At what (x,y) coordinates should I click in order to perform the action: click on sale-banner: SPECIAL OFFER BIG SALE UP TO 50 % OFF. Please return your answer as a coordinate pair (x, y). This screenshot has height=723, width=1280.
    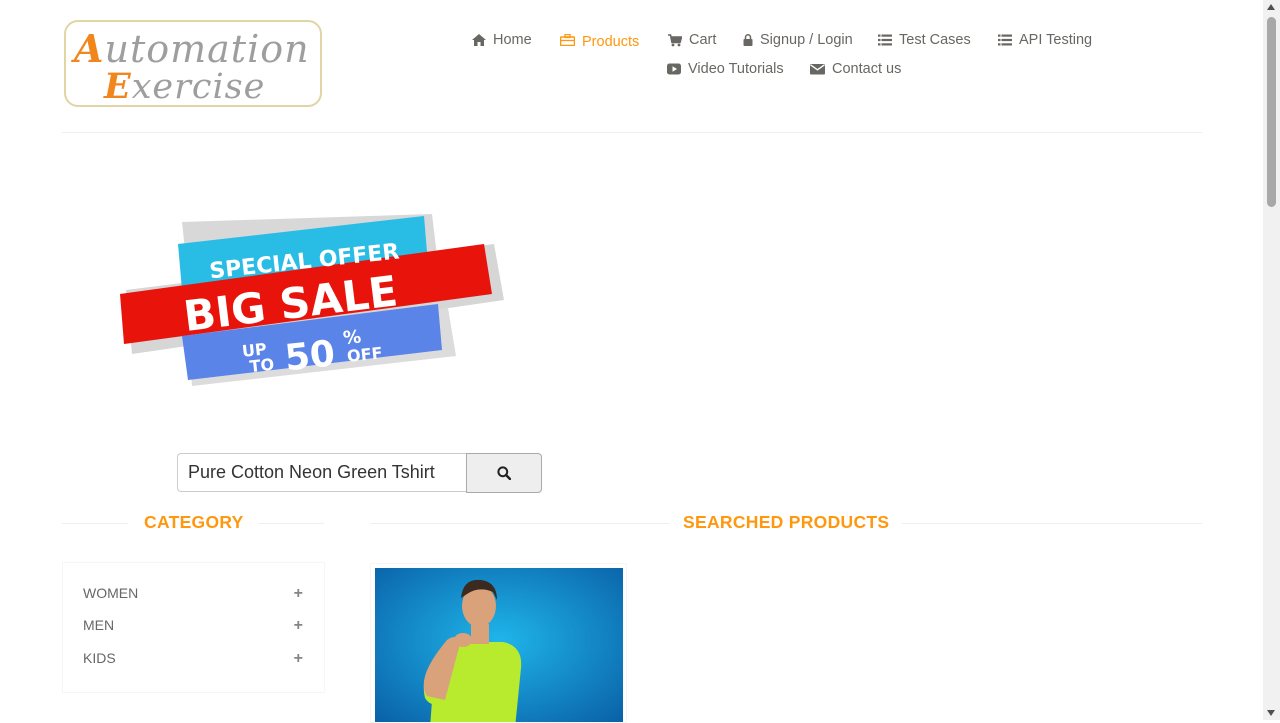
    Looking at the image, I should click on (312, 300).